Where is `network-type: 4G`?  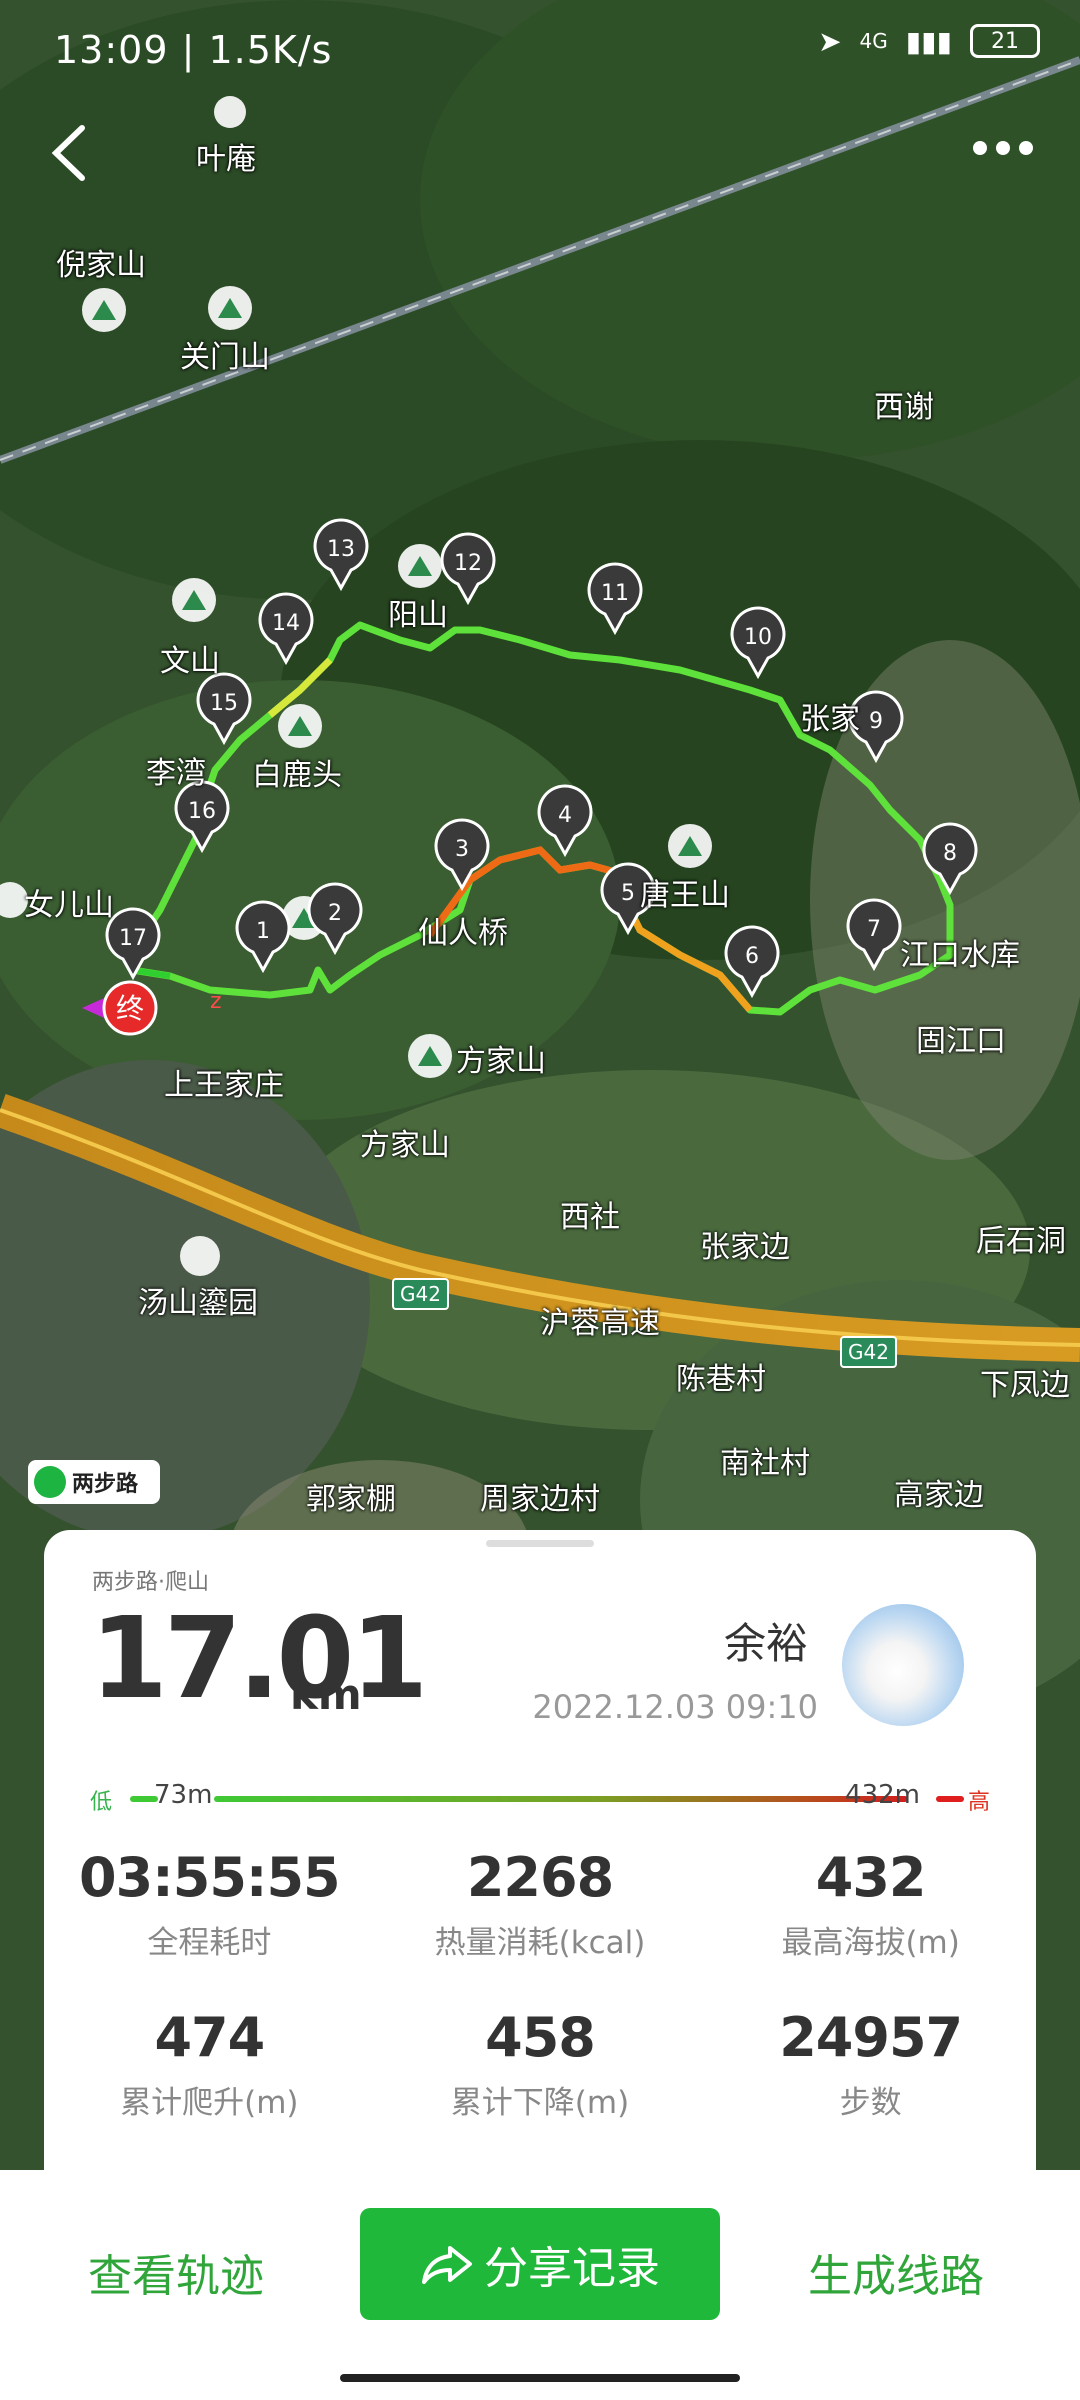 network-type: 4G is located at coordinates (873, 41).